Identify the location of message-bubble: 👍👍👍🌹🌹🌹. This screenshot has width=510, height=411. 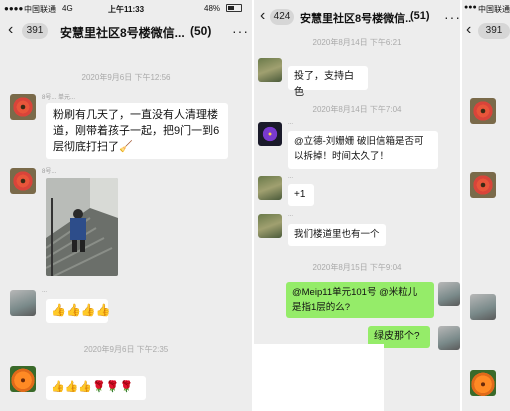
(96, 388).